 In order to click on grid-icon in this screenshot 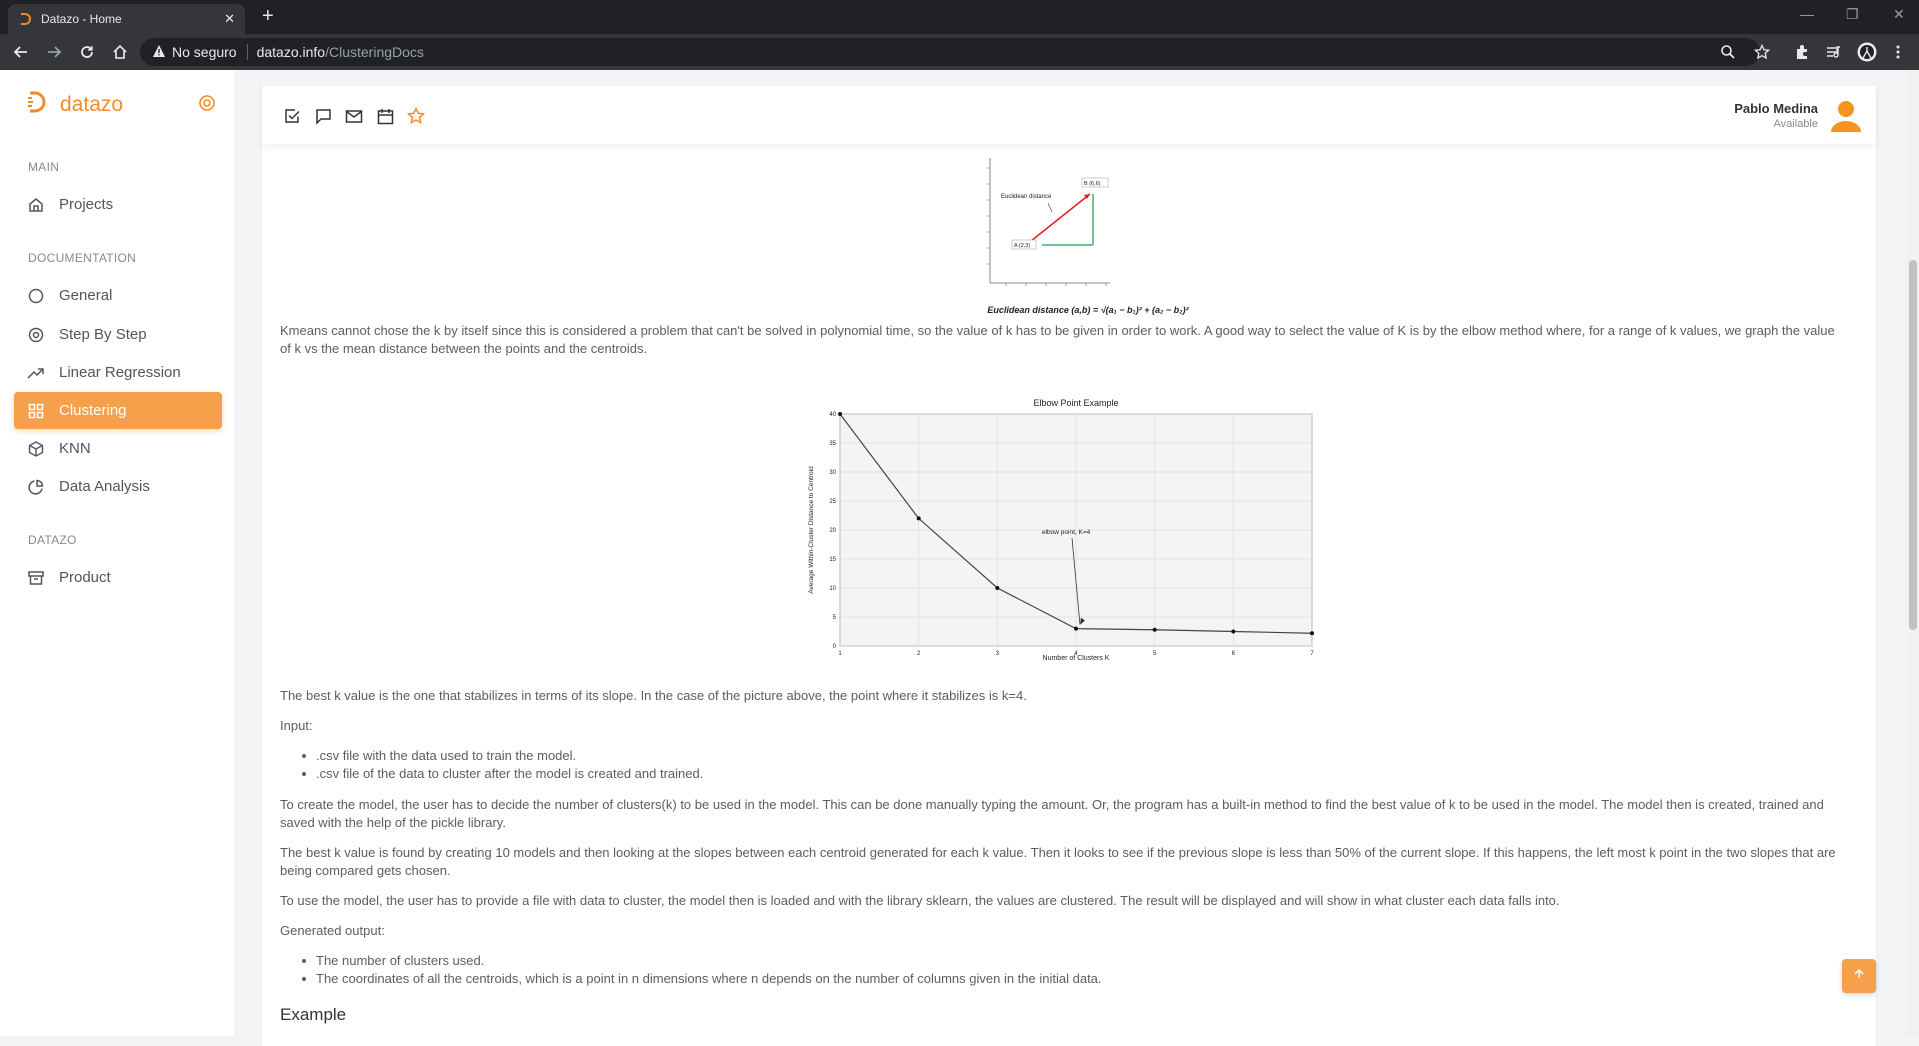, I will do `click(36, 411)`.